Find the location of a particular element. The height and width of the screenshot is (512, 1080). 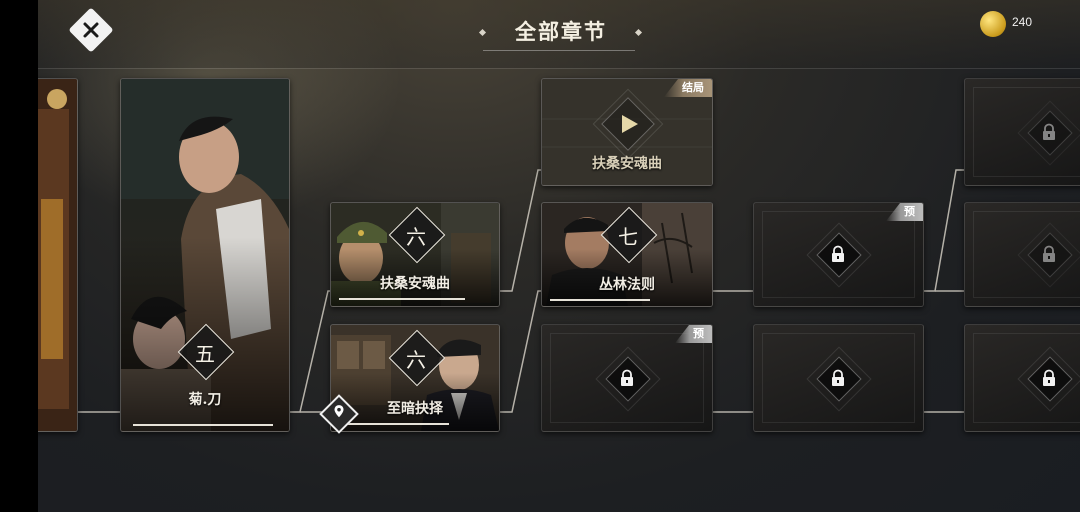

page-title: 全部章节 is located at coordinates (561, 31).